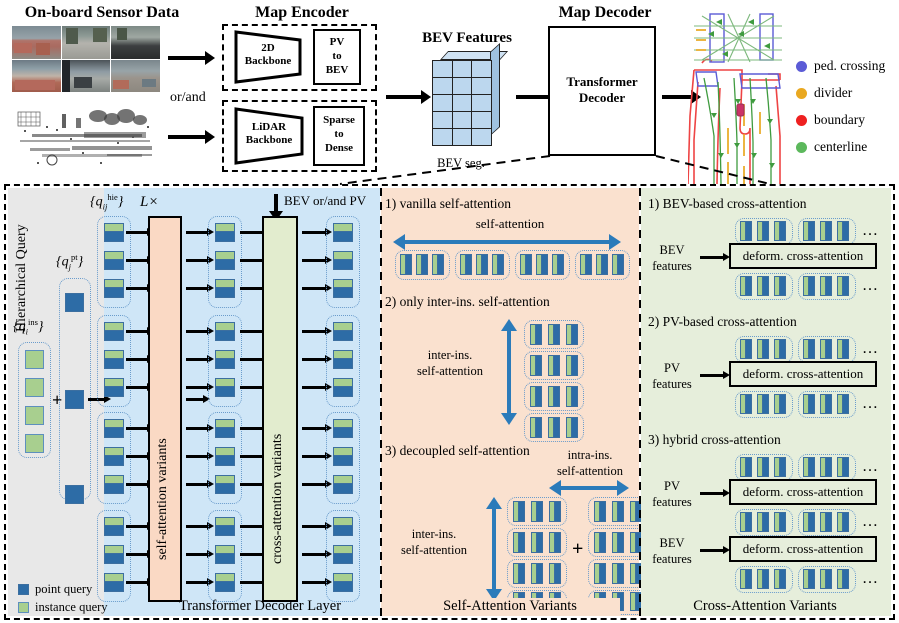  Describe the element at coordinates (833, 92) in the screenshot. I see `legend-label: divider` at that location.